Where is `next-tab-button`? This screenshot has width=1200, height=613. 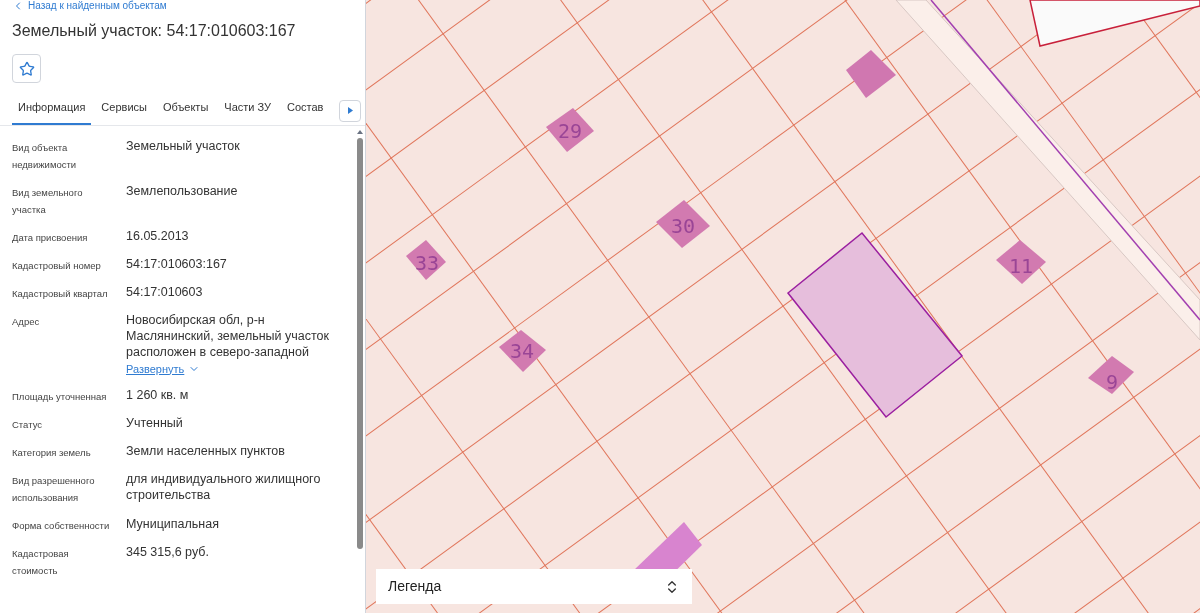
next-tab-button is located at coordinates (350, 110).